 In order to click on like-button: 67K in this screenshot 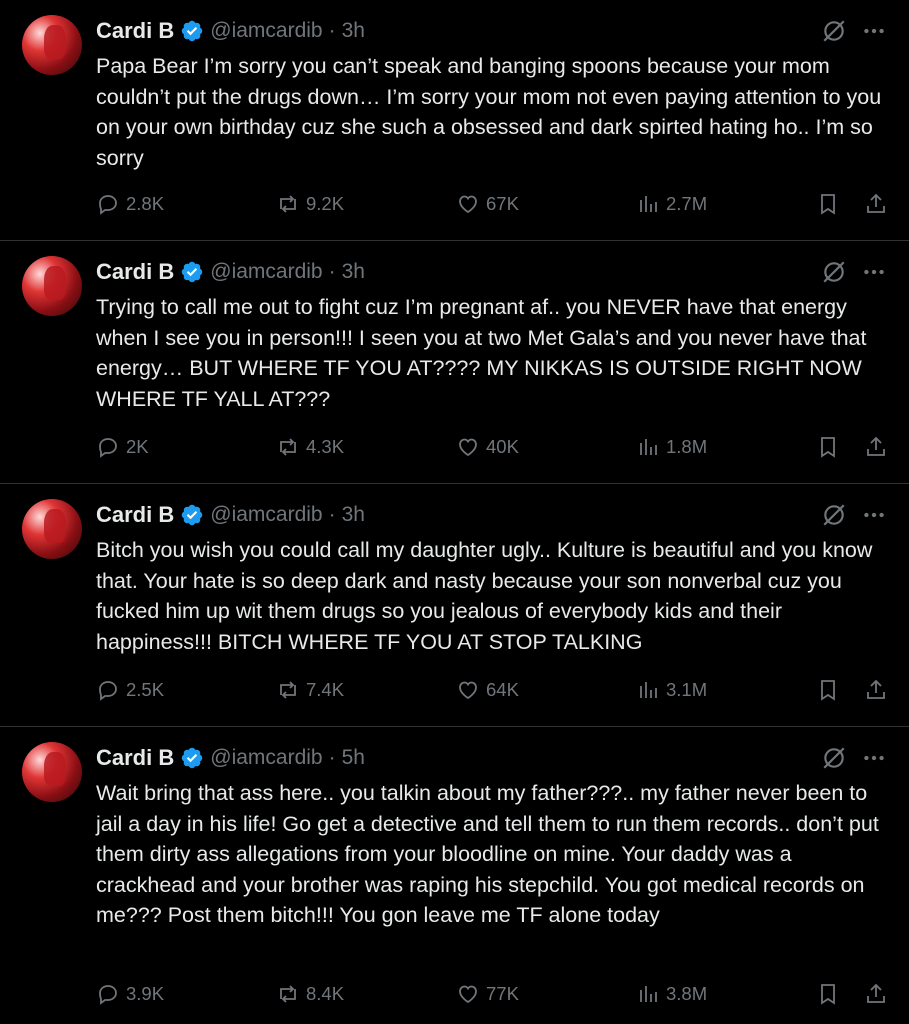, I will do `click(487, 204)`.